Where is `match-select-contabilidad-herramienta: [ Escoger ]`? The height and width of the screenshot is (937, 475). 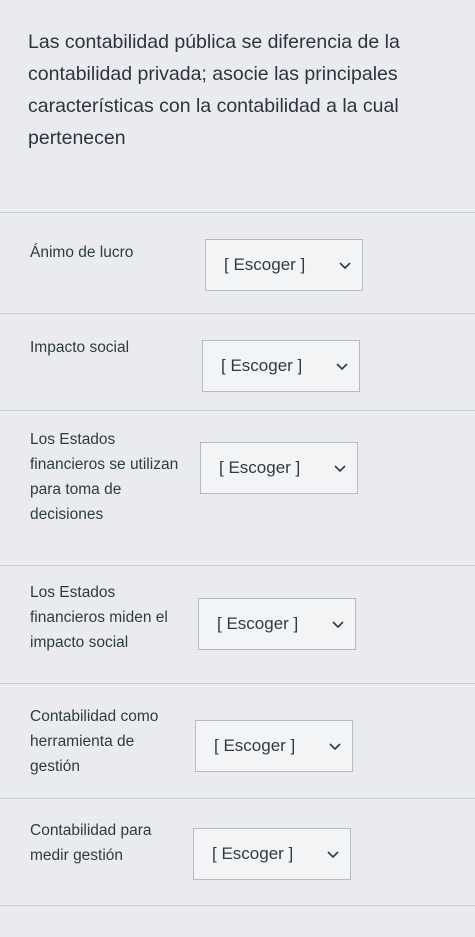 match-select-contabilidad-herramienta: [ Escoger ] is located at coordinates (274, 746).